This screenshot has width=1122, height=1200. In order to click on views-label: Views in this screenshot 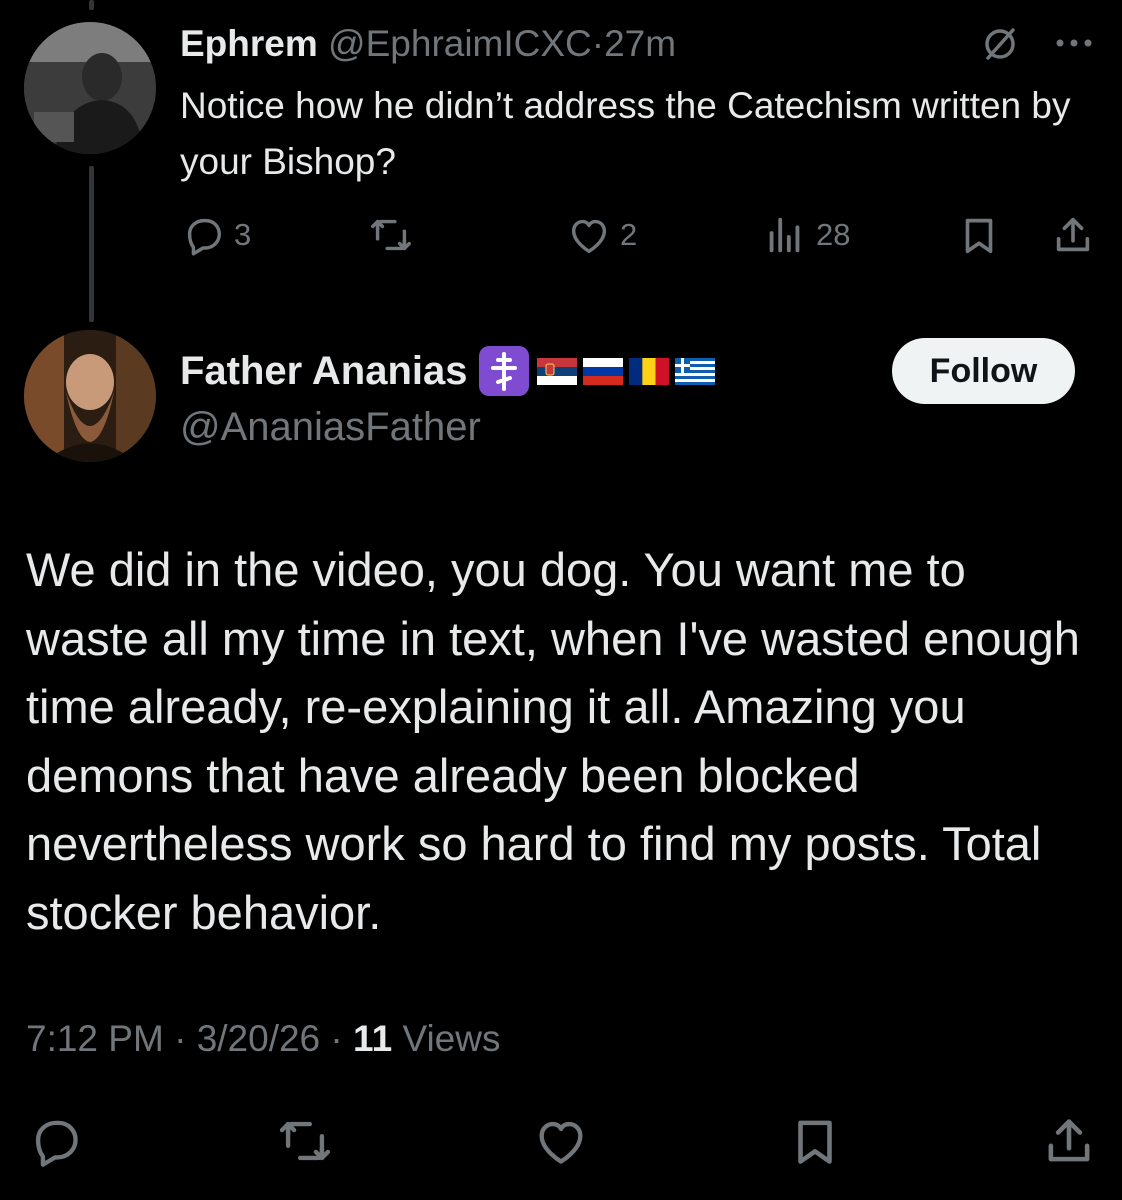, I will do `click(451, 1038)`.